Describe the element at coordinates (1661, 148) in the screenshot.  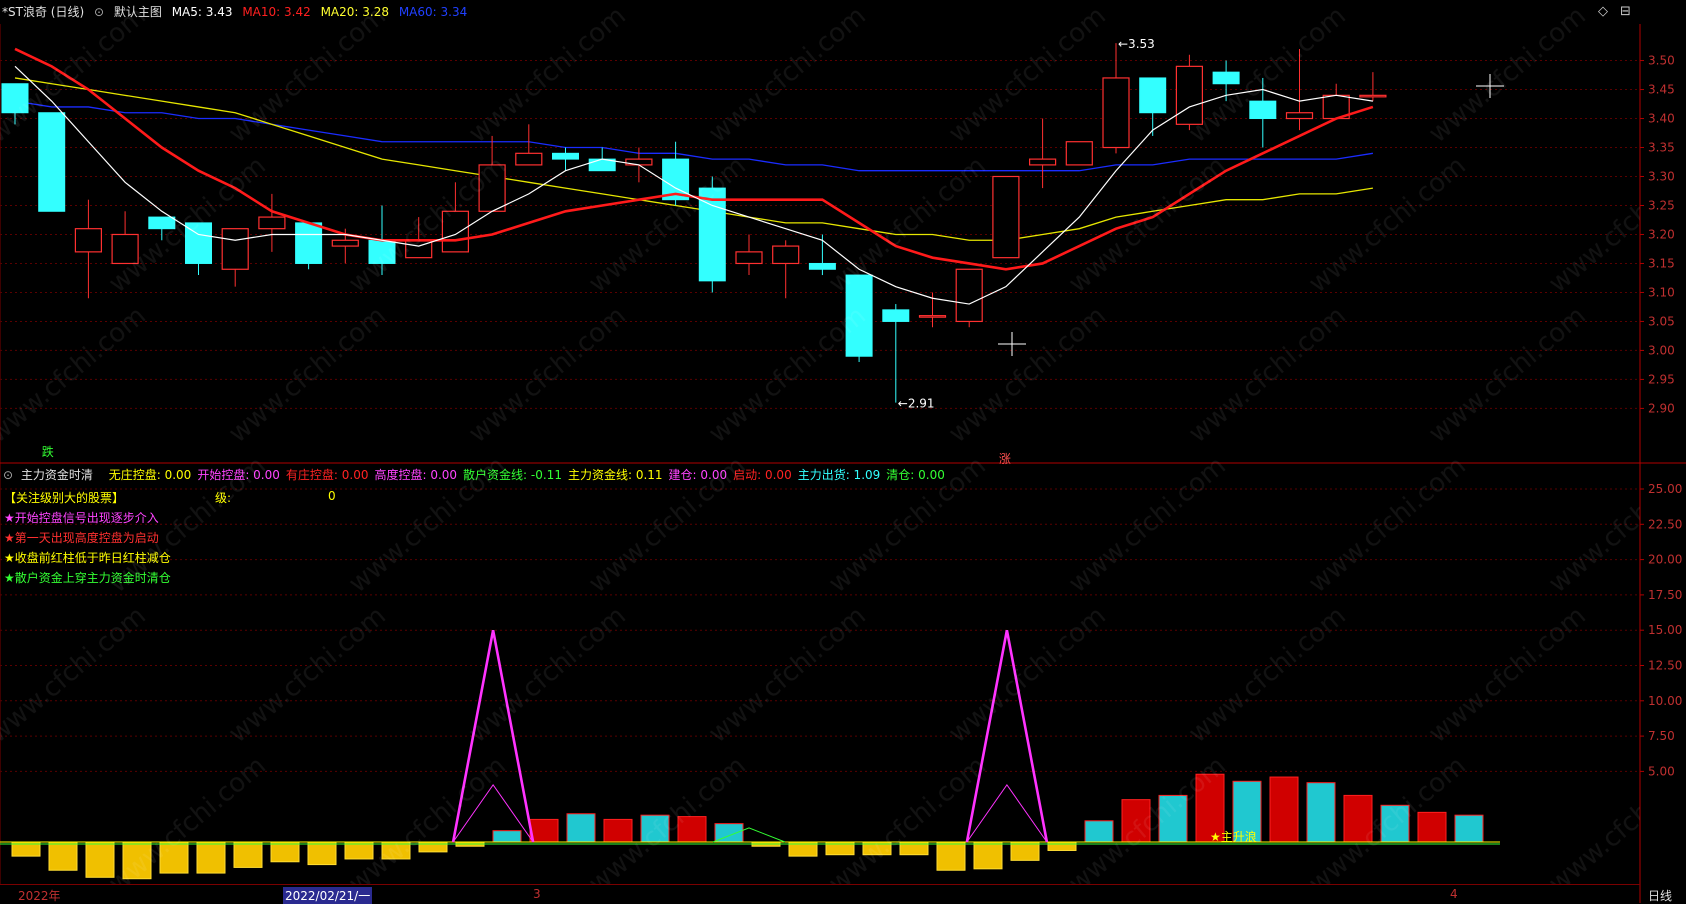
I see `price-tick-label: 3.35` at that location.